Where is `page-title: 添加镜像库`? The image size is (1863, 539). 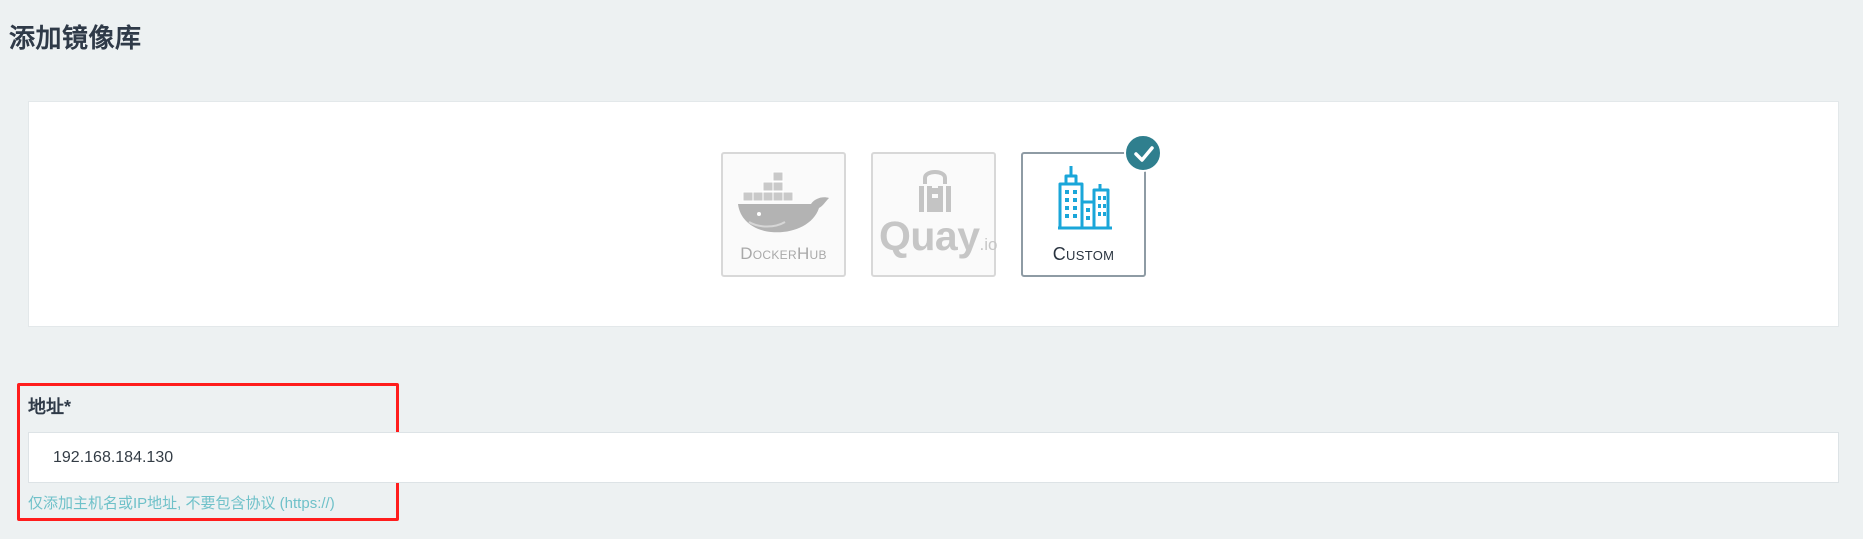 page-title: 添加镜像库 is located at coordinates (75, 38).